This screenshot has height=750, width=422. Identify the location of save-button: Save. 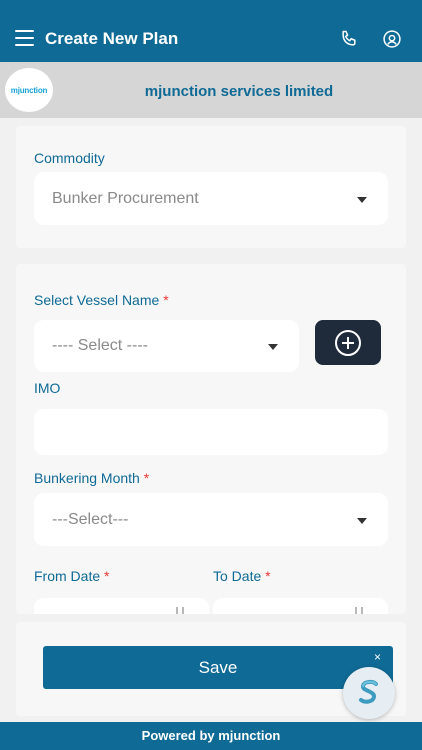
(218, 667).